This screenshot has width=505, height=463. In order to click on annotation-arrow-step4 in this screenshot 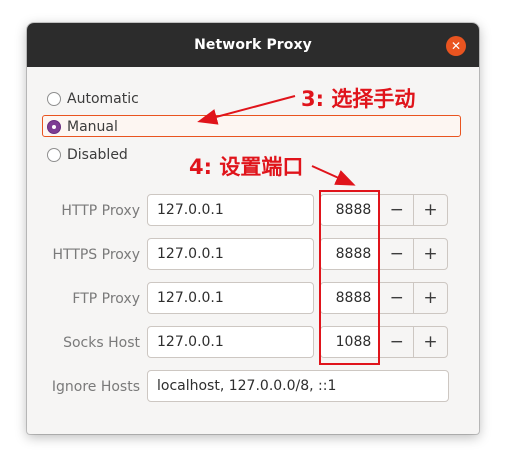, I will do `click(333, 175)`.